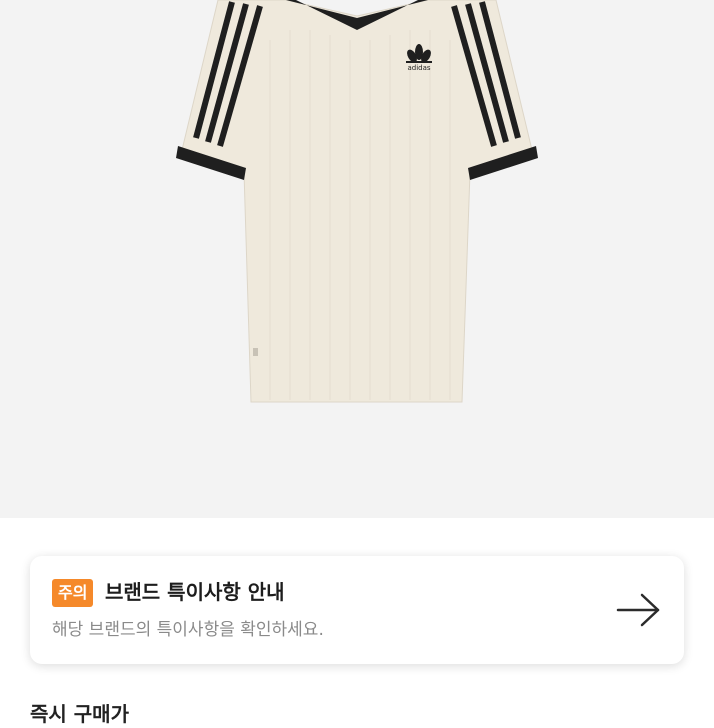  I want to click on notice-subtitle: 해당 브랜드의 특이사항을 확인하세요., so click(188, 630).